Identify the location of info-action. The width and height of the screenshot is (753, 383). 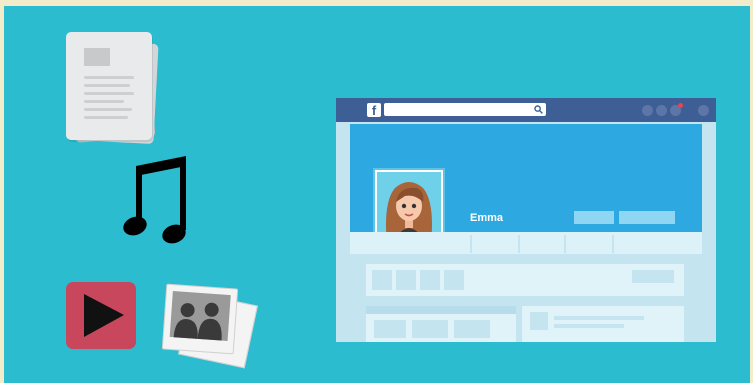
(653, 276).